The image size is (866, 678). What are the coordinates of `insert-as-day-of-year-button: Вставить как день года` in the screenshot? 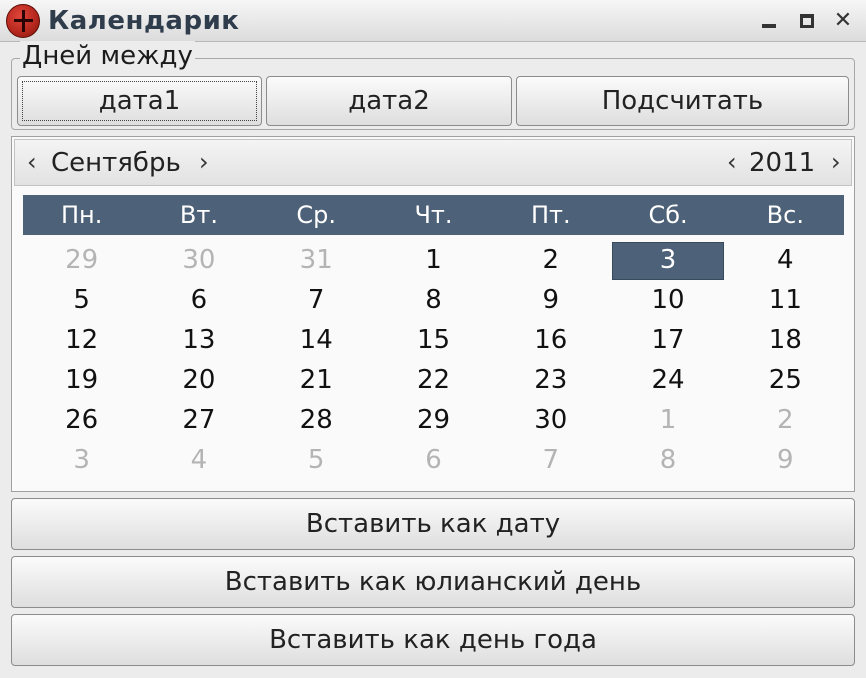 It's located at (433, 640).